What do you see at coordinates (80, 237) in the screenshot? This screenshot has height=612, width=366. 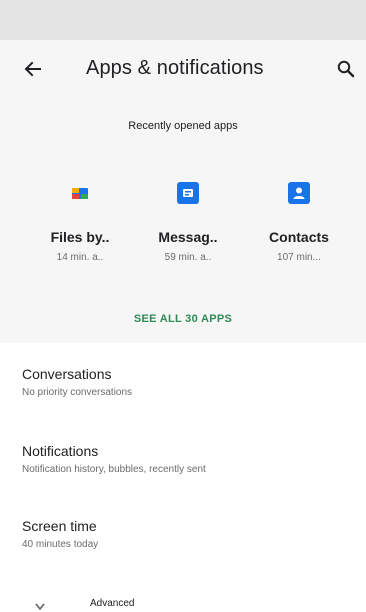 I see `recent-app-name: Files by..` at bounding box center [80, 237].